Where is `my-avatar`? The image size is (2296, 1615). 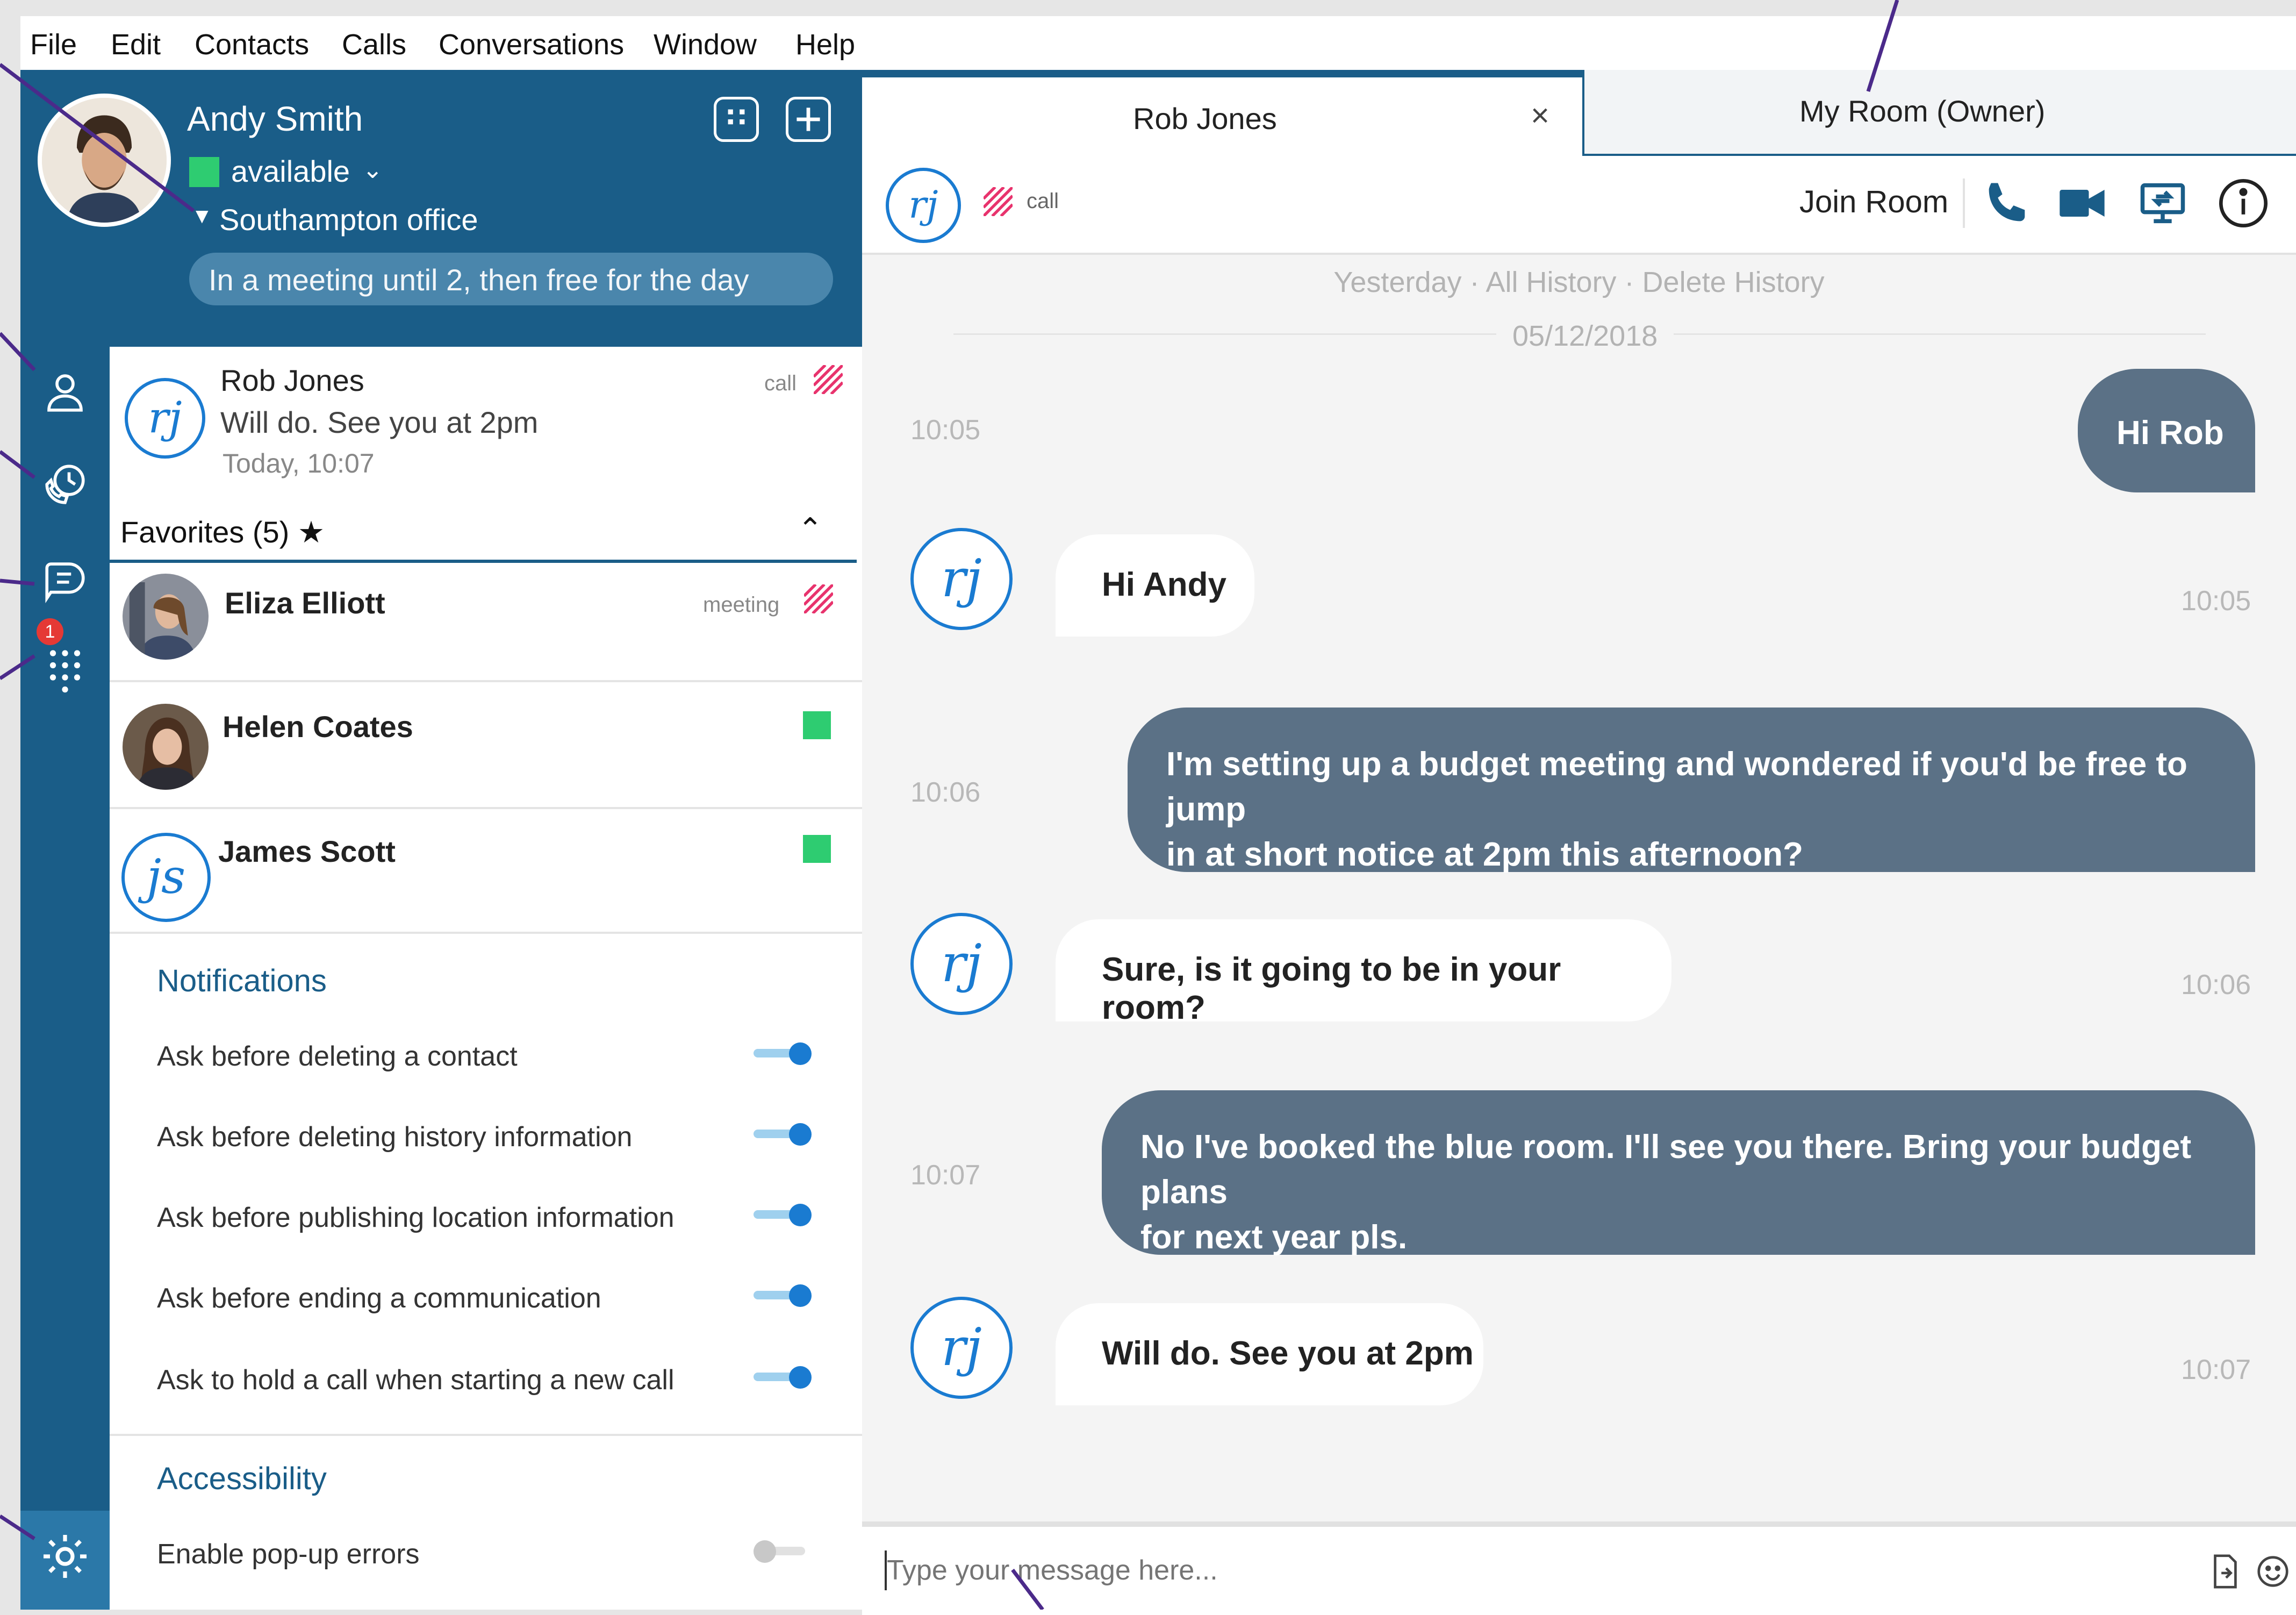
my-avatar is located at coordinates (104, 160).